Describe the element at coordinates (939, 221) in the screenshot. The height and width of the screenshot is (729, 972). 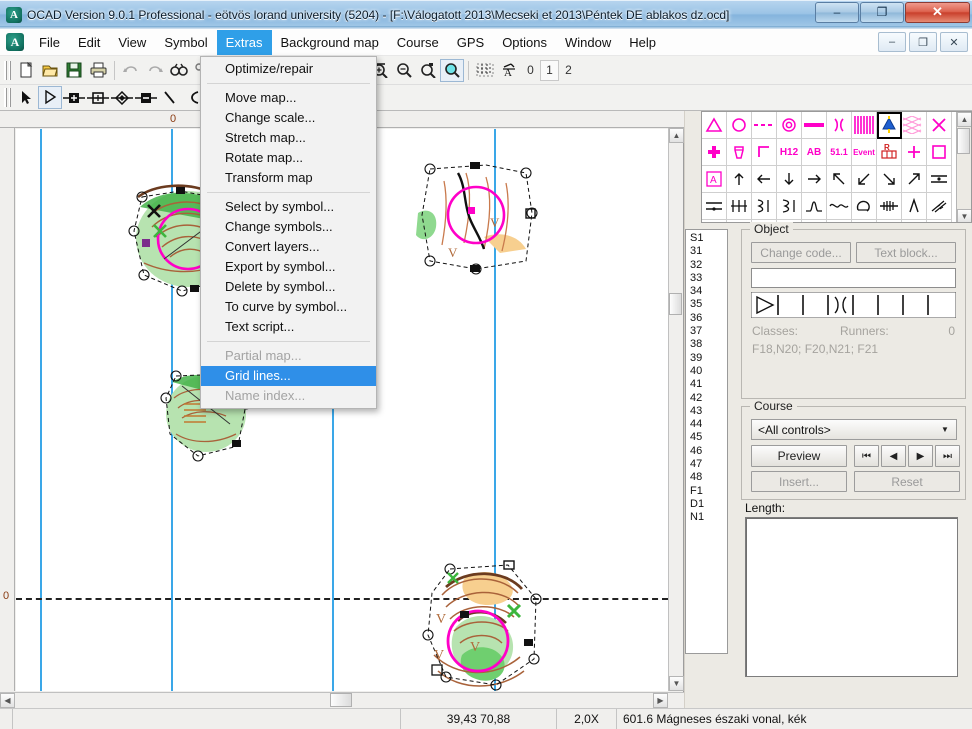
I see `tower-symbol` at that location.